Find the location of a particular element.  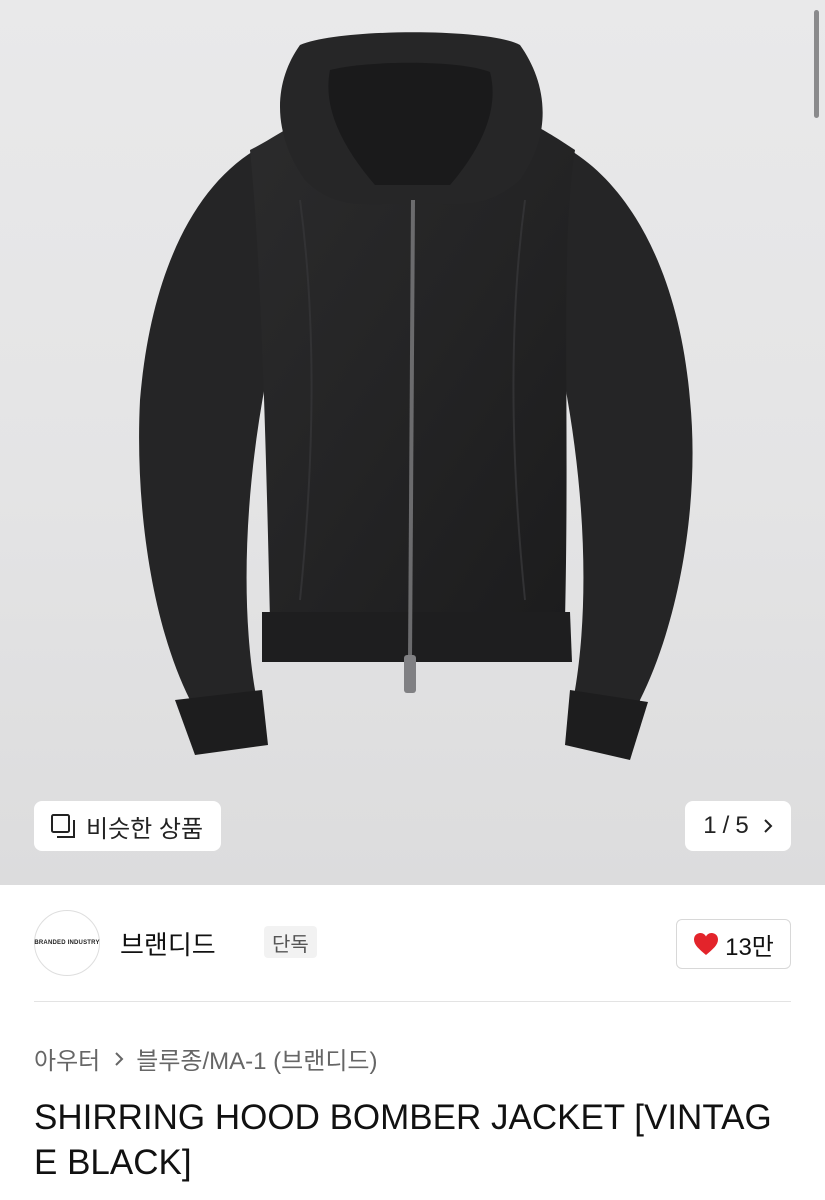

like-count: 13만 is located at coordinates (749, 947).